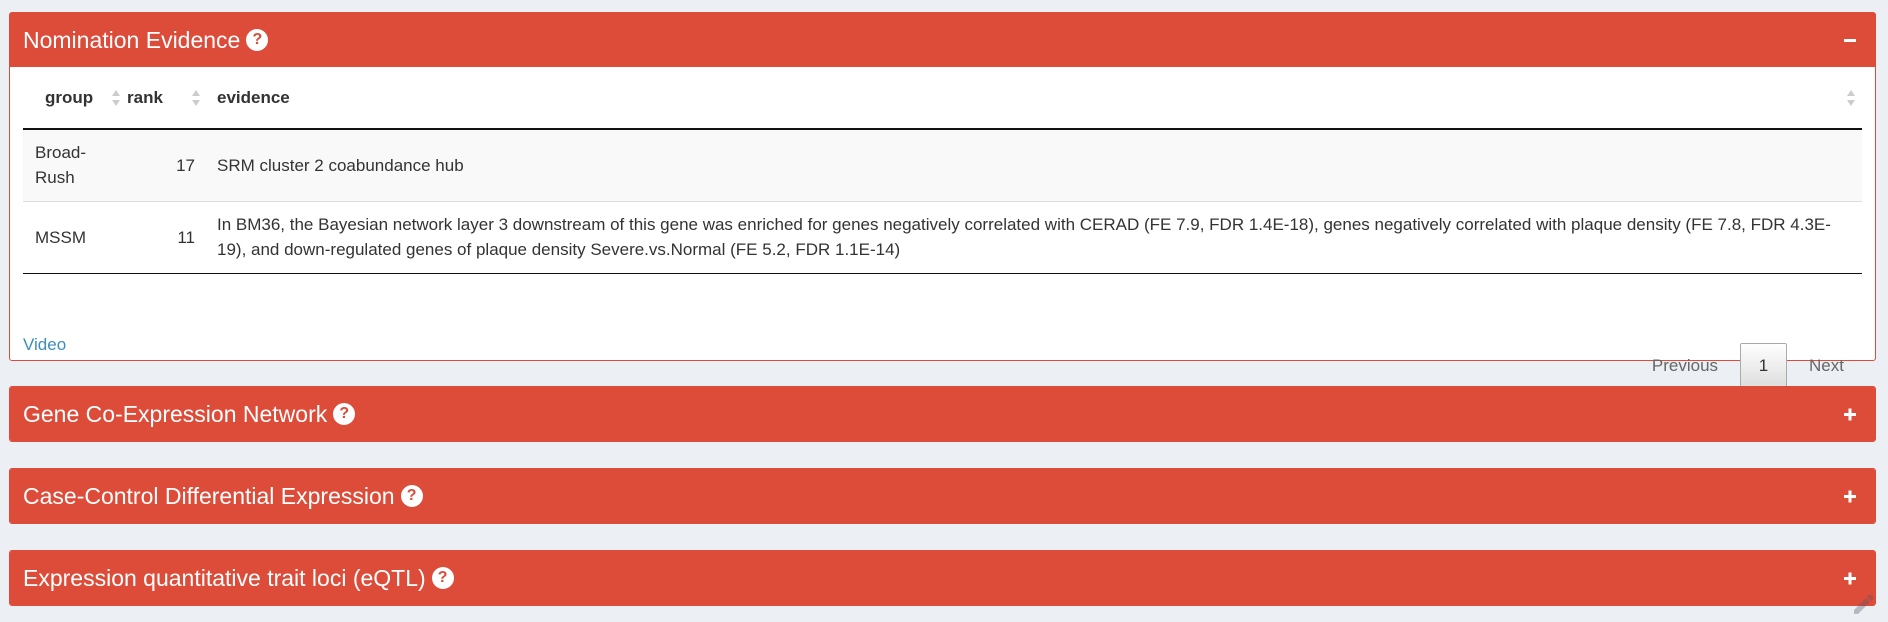 Image resolution: width=1888 pixels, height=622 pixels. What do you see at coordinates (1034, 98) in the screenshot?
I see `column-header-evidence: evidence` at bounding box center [1034, 98].